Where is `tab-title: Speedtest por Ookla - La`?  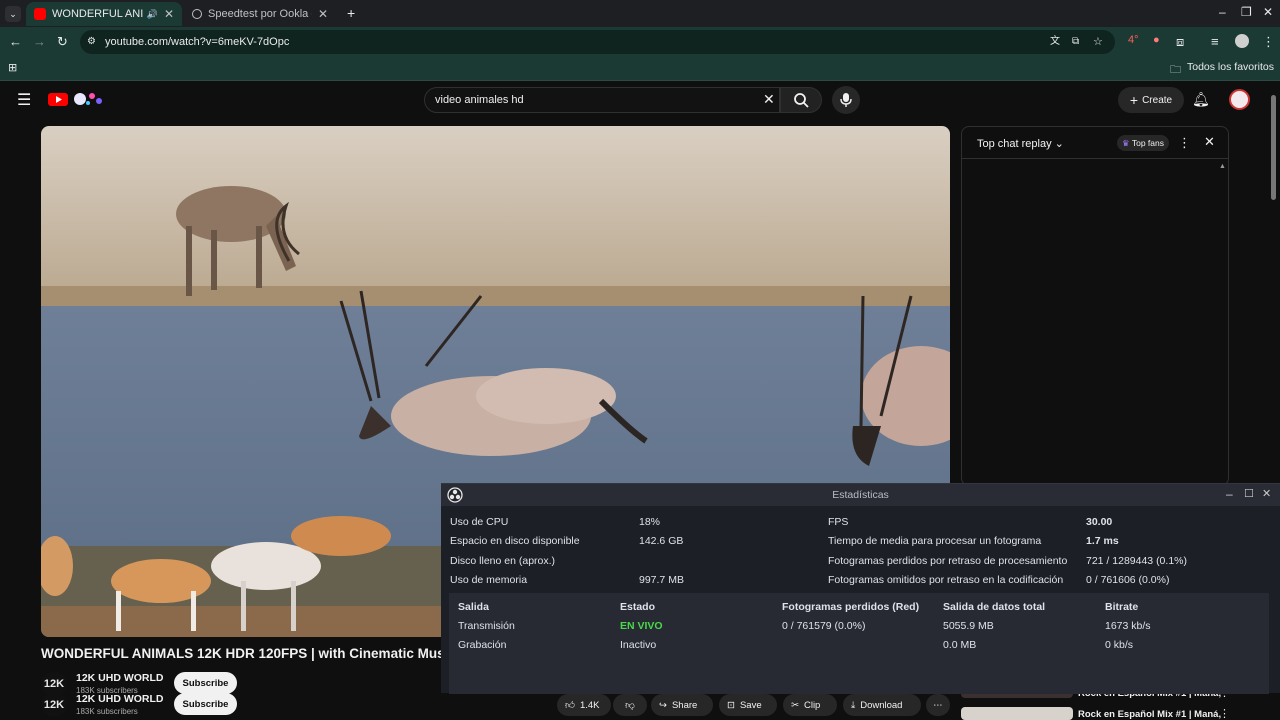 tab-title: Speedtest por Ookla - La is located at coordinates (260, 14).